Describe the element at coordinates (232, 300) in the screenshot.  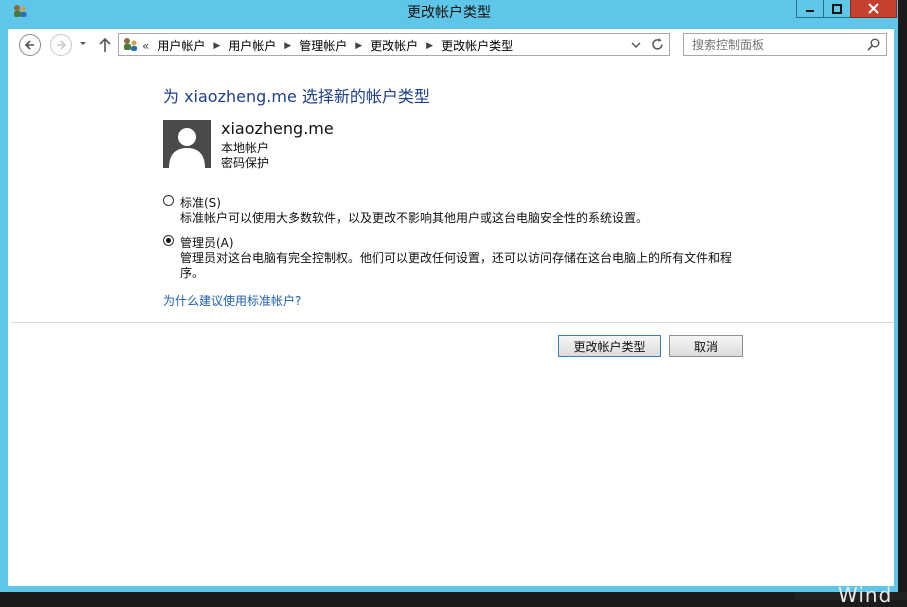
I see `why-standard-link: 为什么建议使用标准帐户?` at that location.